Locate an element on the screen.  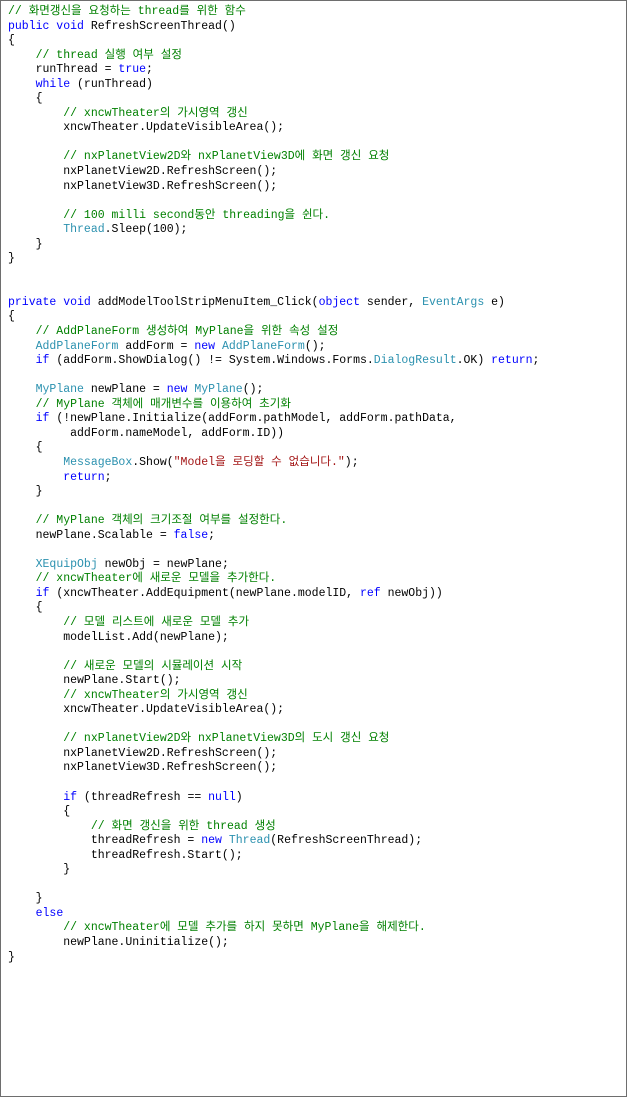
code-line: addForm.nameModel, addForm.ID)) is located at coordinates (317, 434).